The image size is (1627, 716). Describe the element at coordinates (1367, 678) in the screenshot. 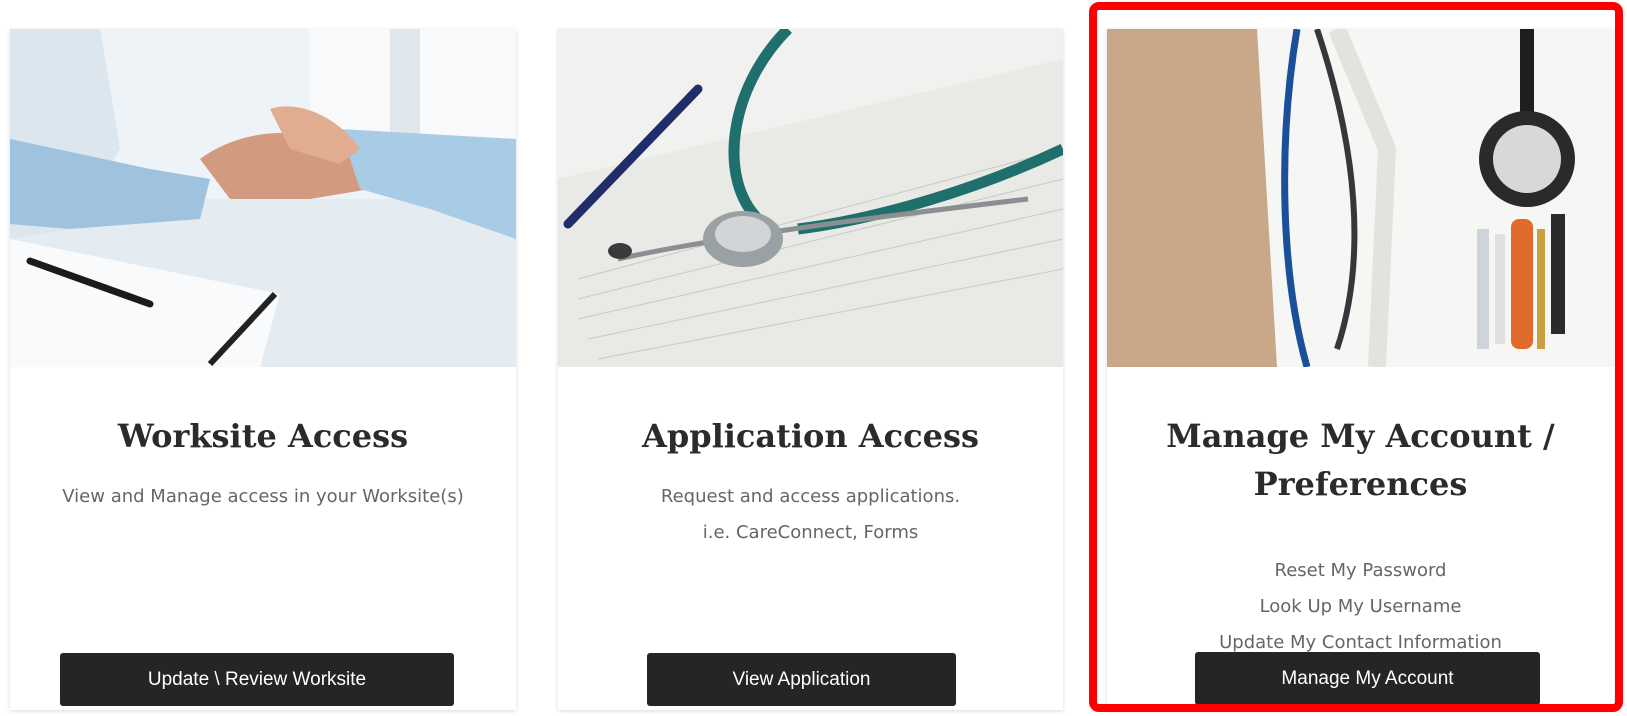

I see `manage-my-account-button: Manage My Account` at that location.